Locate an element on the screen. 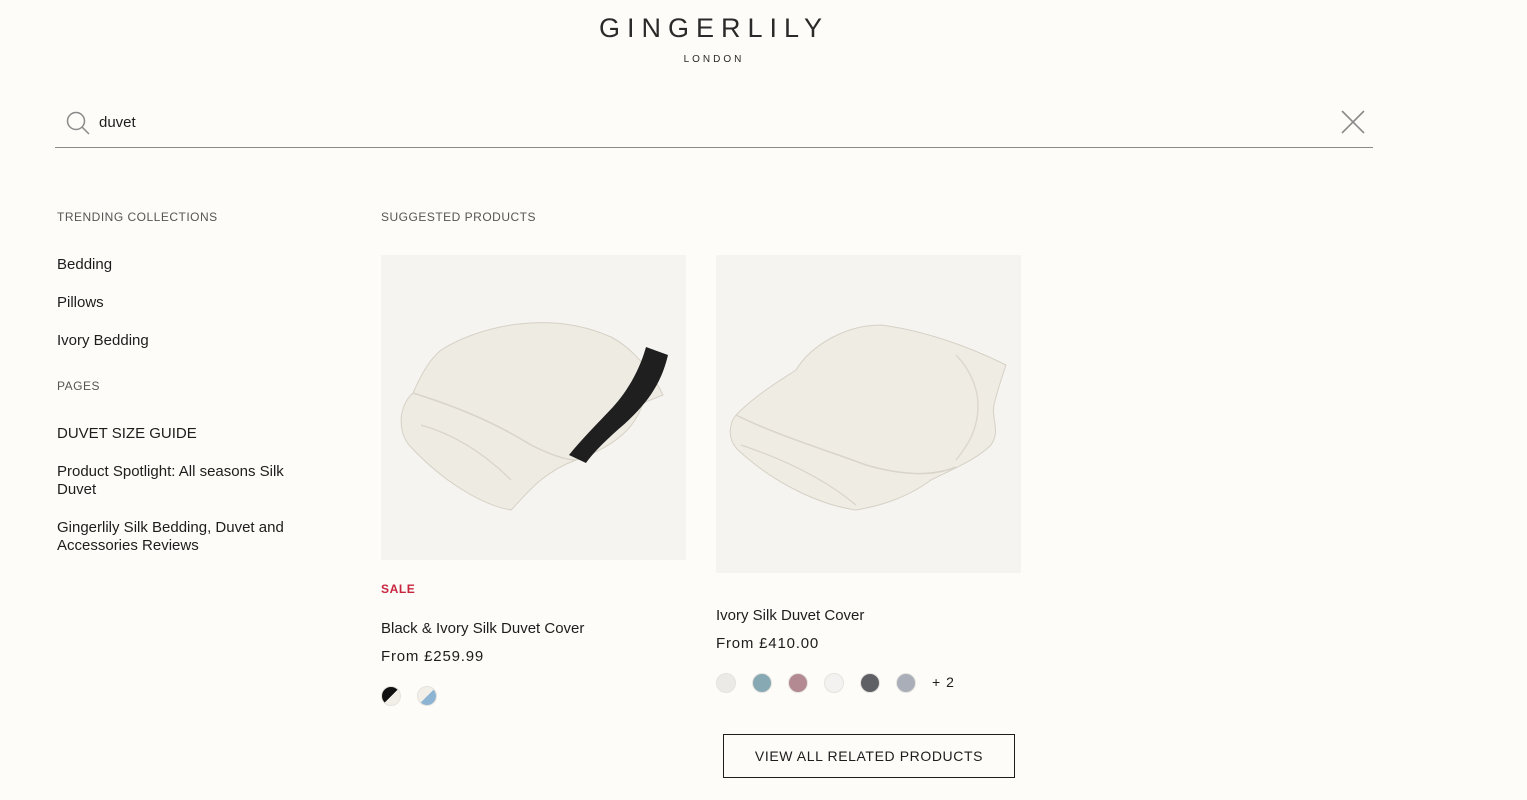 The image size is (1527, 800). swatch-white is located at coordinates (834, 683).